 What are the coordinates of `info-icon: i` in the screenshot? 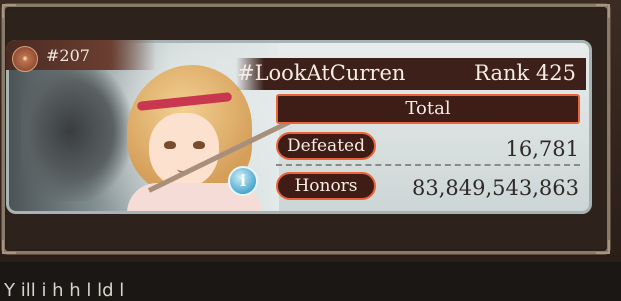 It's located at (243, 181).